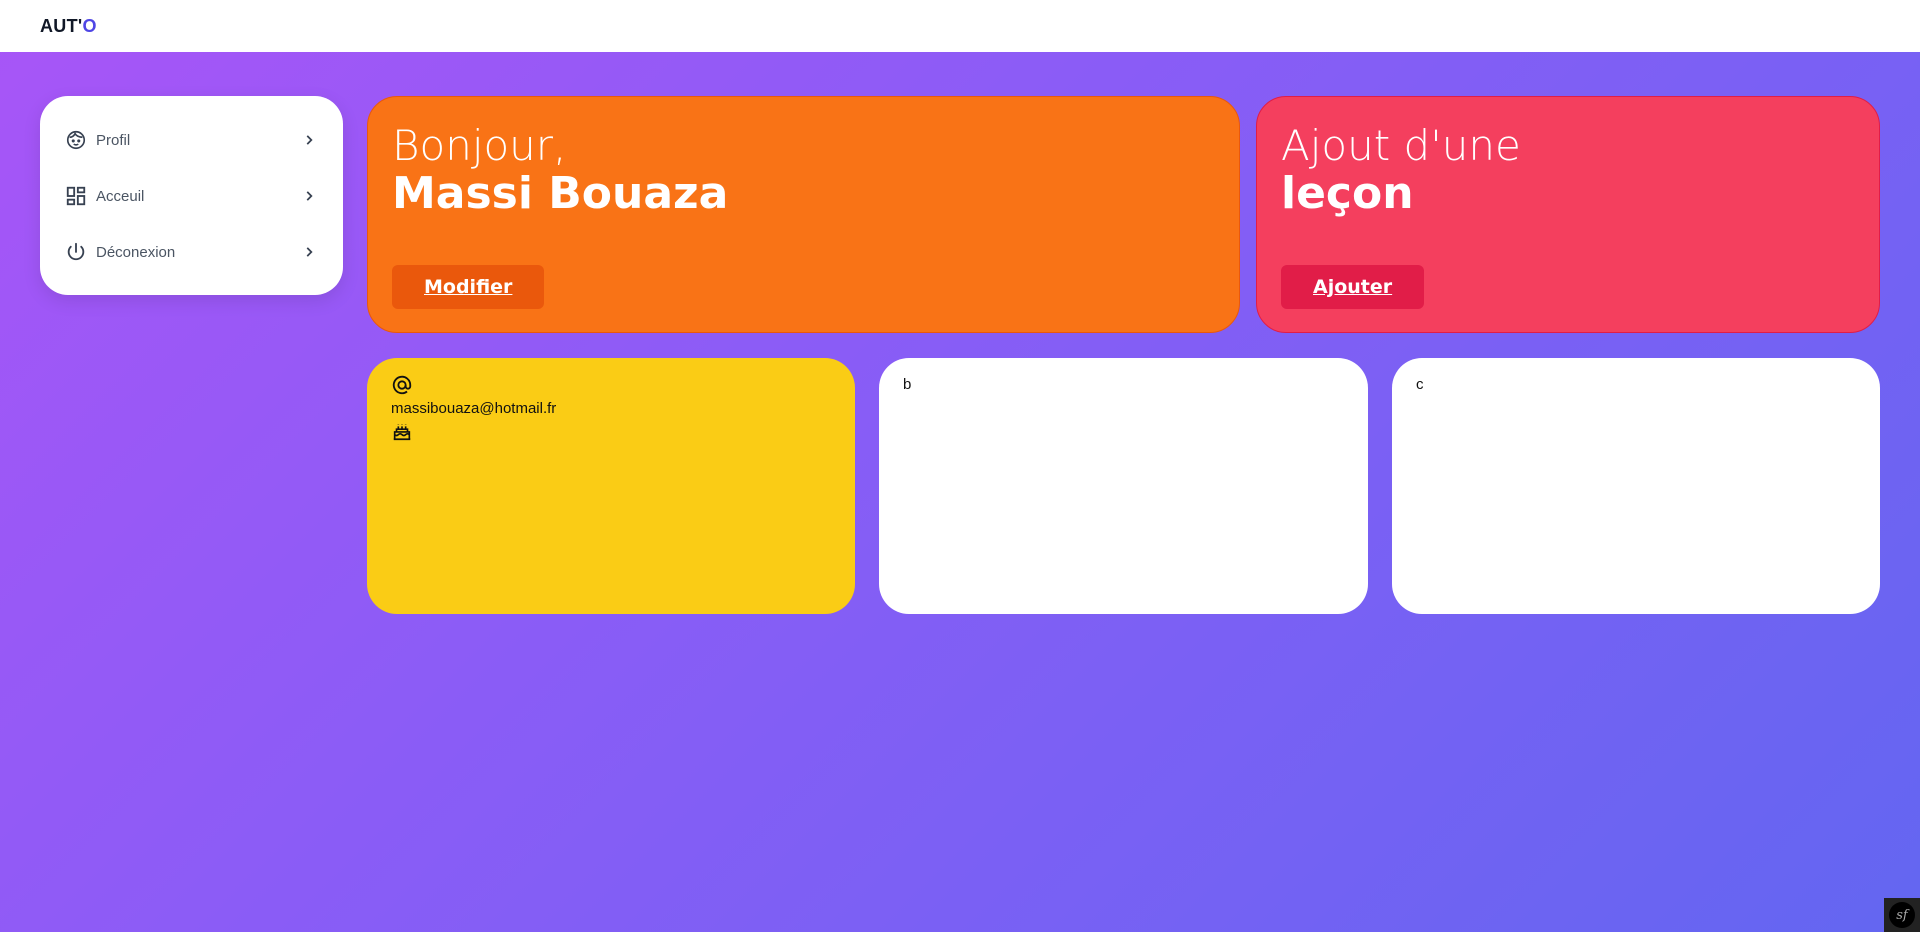 This screenshot has width=1920, height=932. I want to click on cake-icon, so click(611, 432).